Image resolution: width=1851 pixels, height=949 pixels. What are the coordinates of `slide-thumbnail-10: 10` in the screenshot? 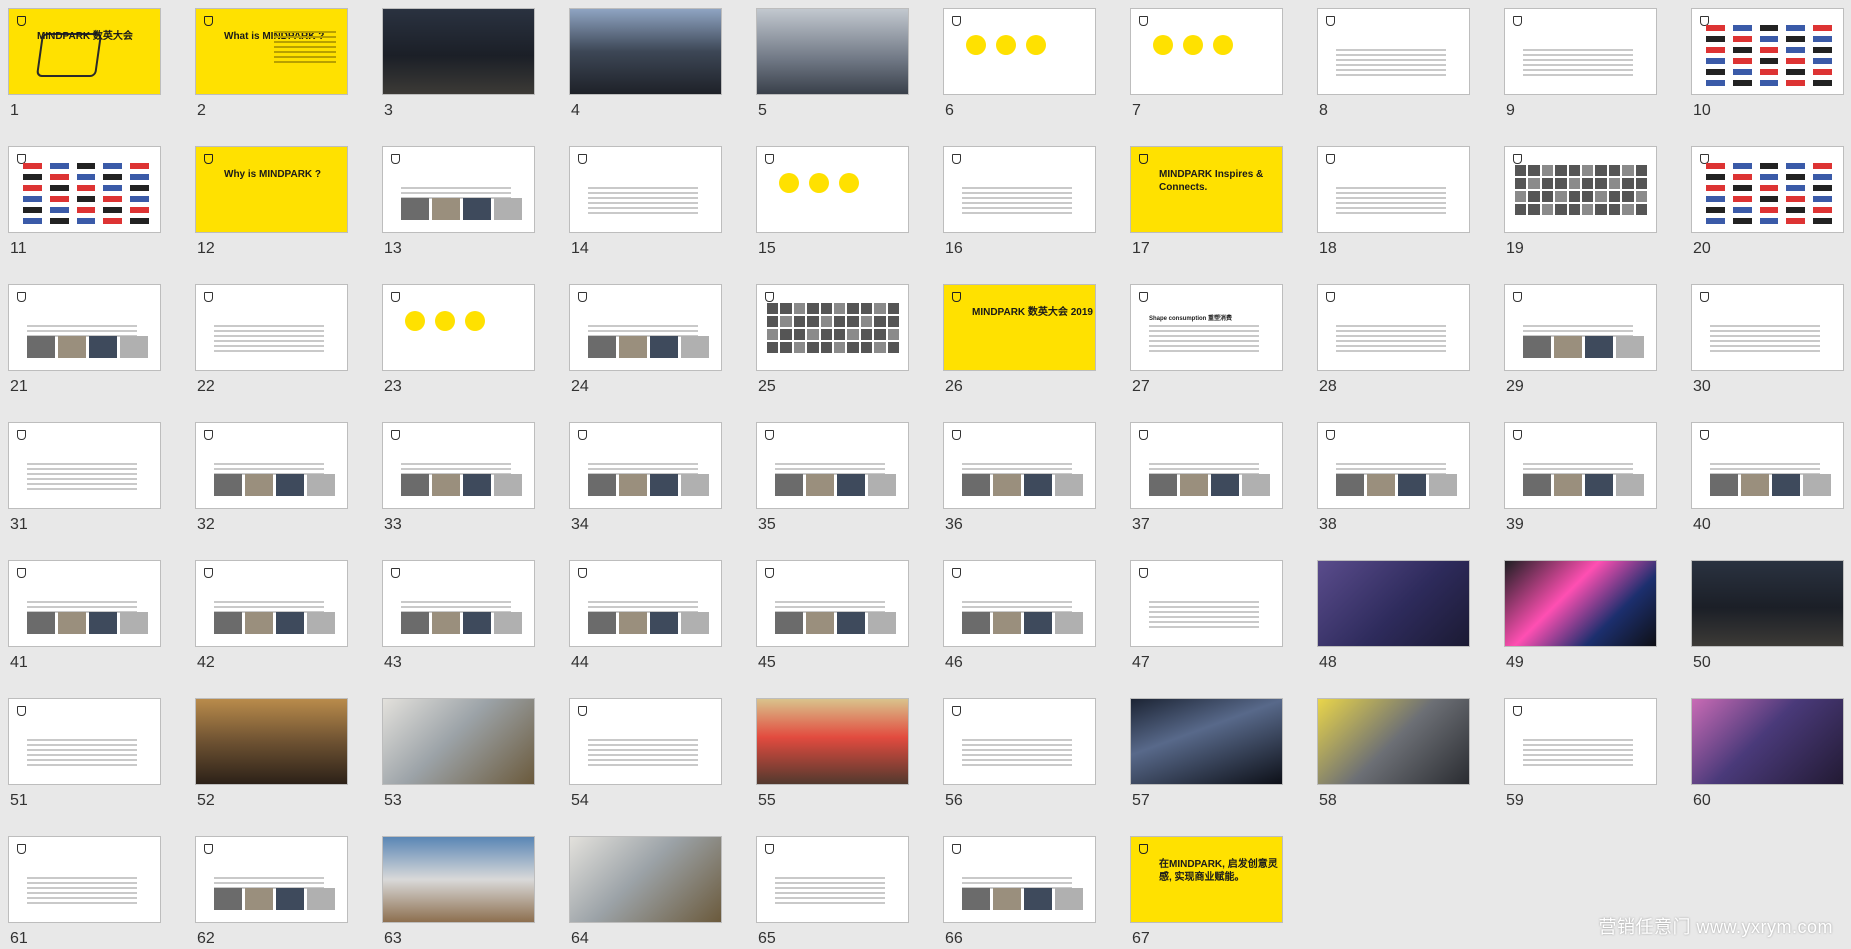 It's located at (1767, 63).